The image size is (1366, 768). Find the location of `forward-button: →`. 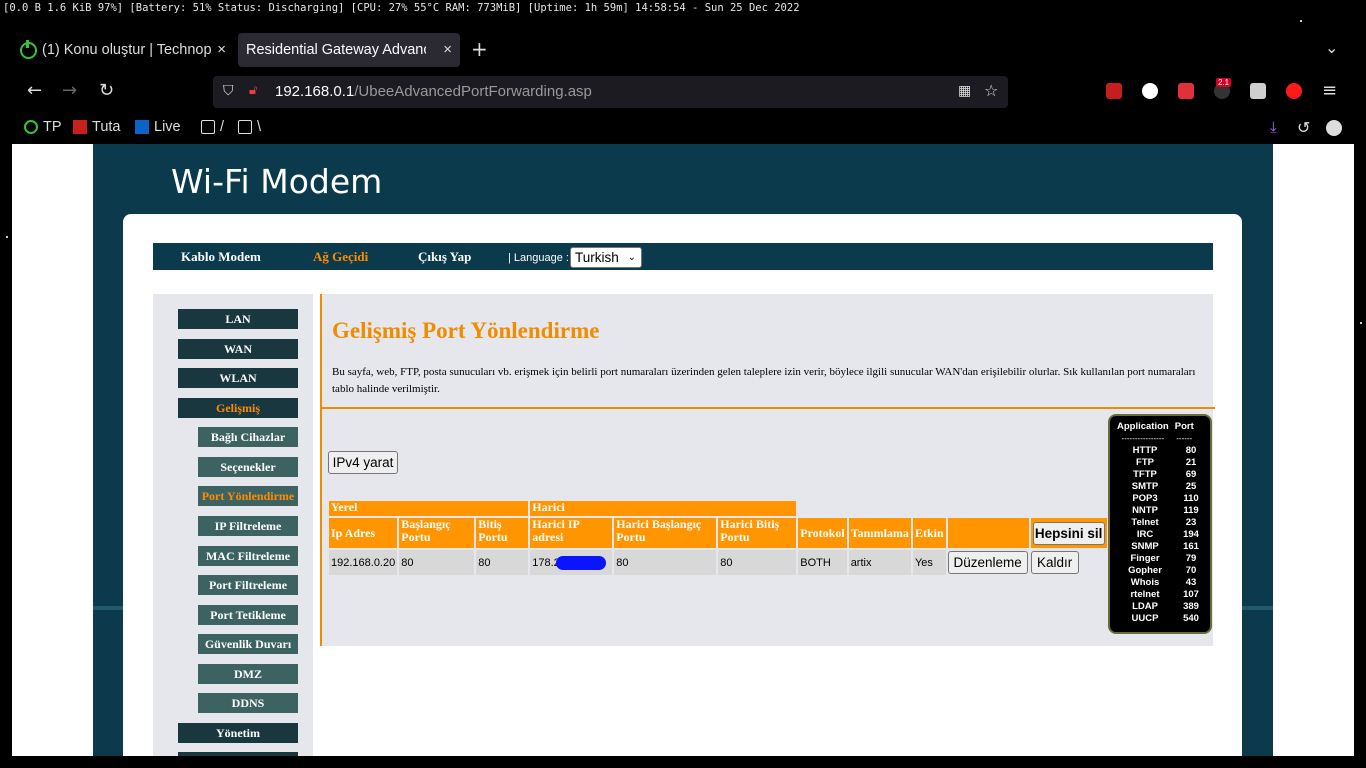

forward-button: → is located at coordinates (69, 90).